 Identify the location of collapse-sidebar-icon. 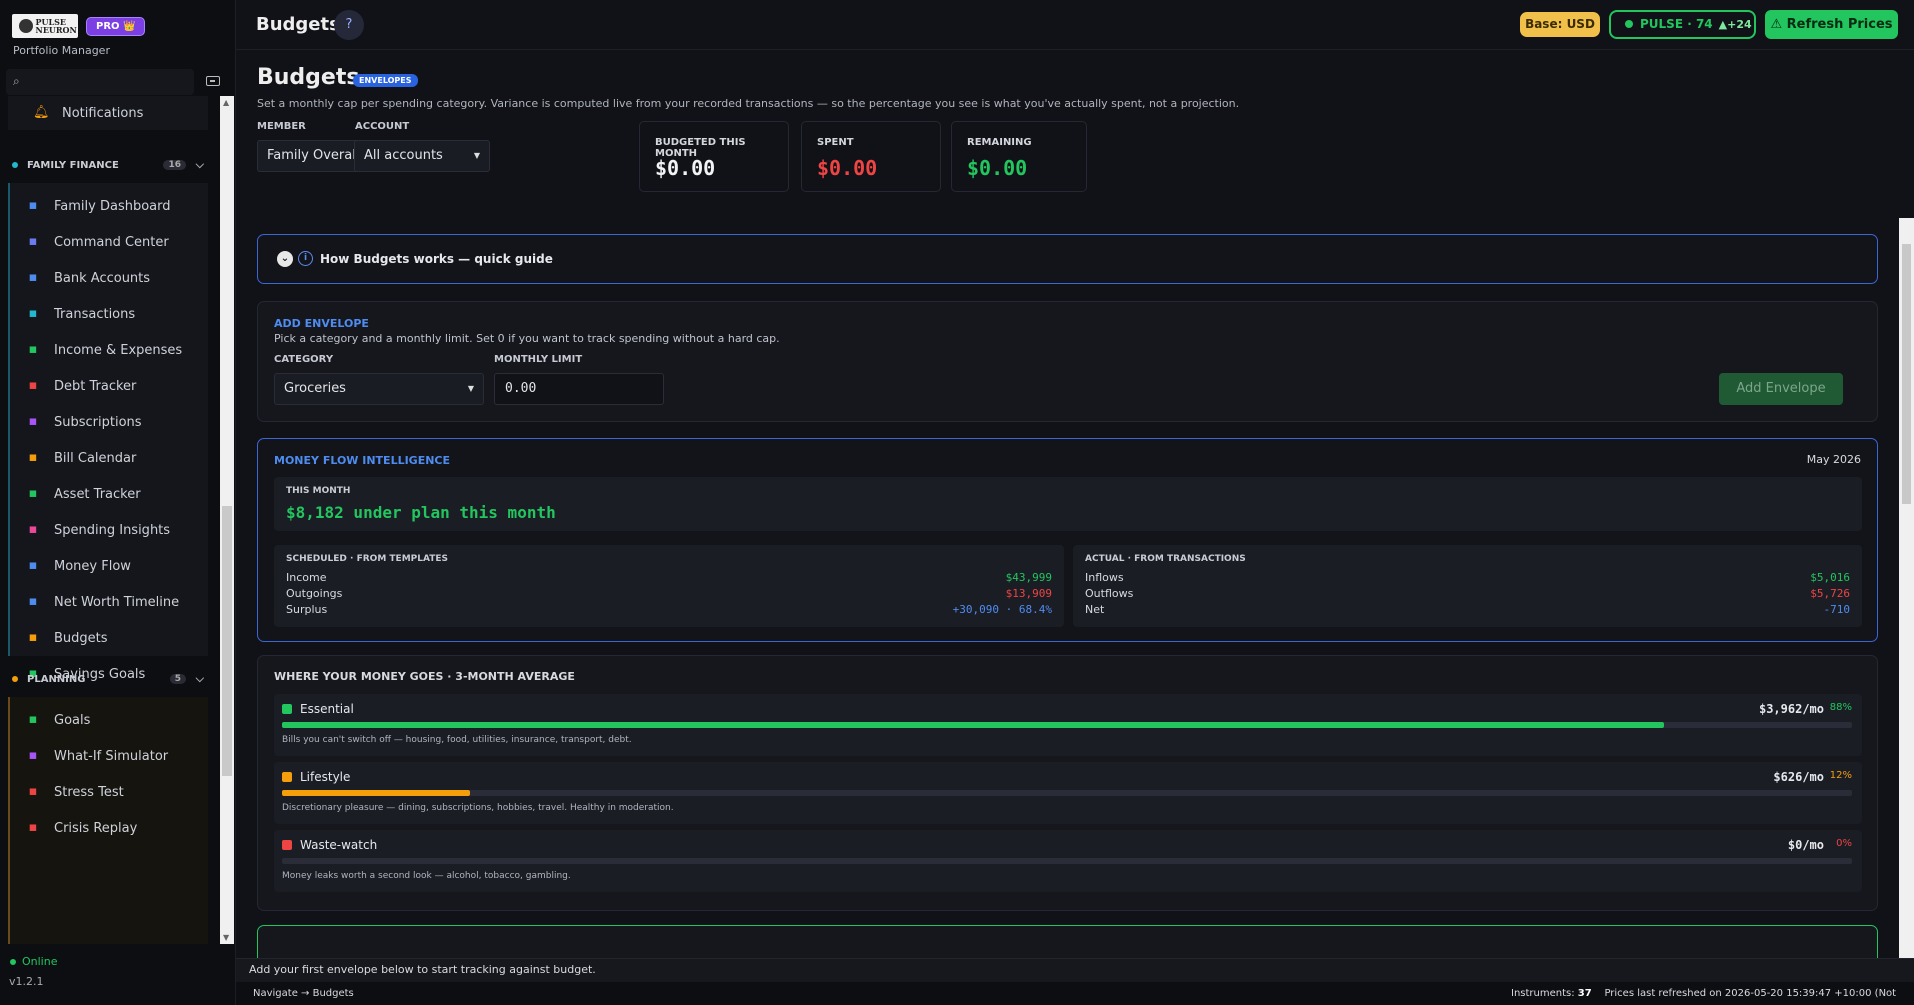
(213, 81).